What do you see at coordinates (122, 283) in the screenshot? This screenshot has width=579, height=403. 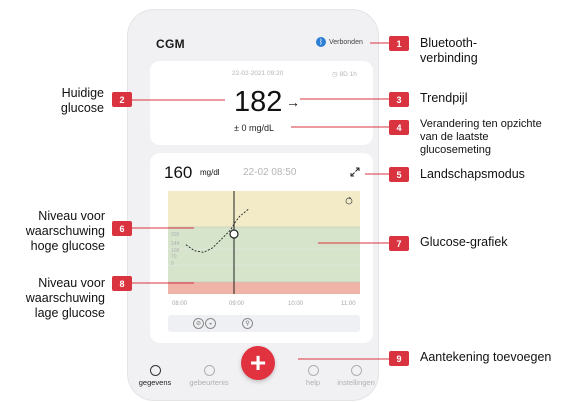 I see `callout-badge-8: 8` at bounding box center [122, 283].